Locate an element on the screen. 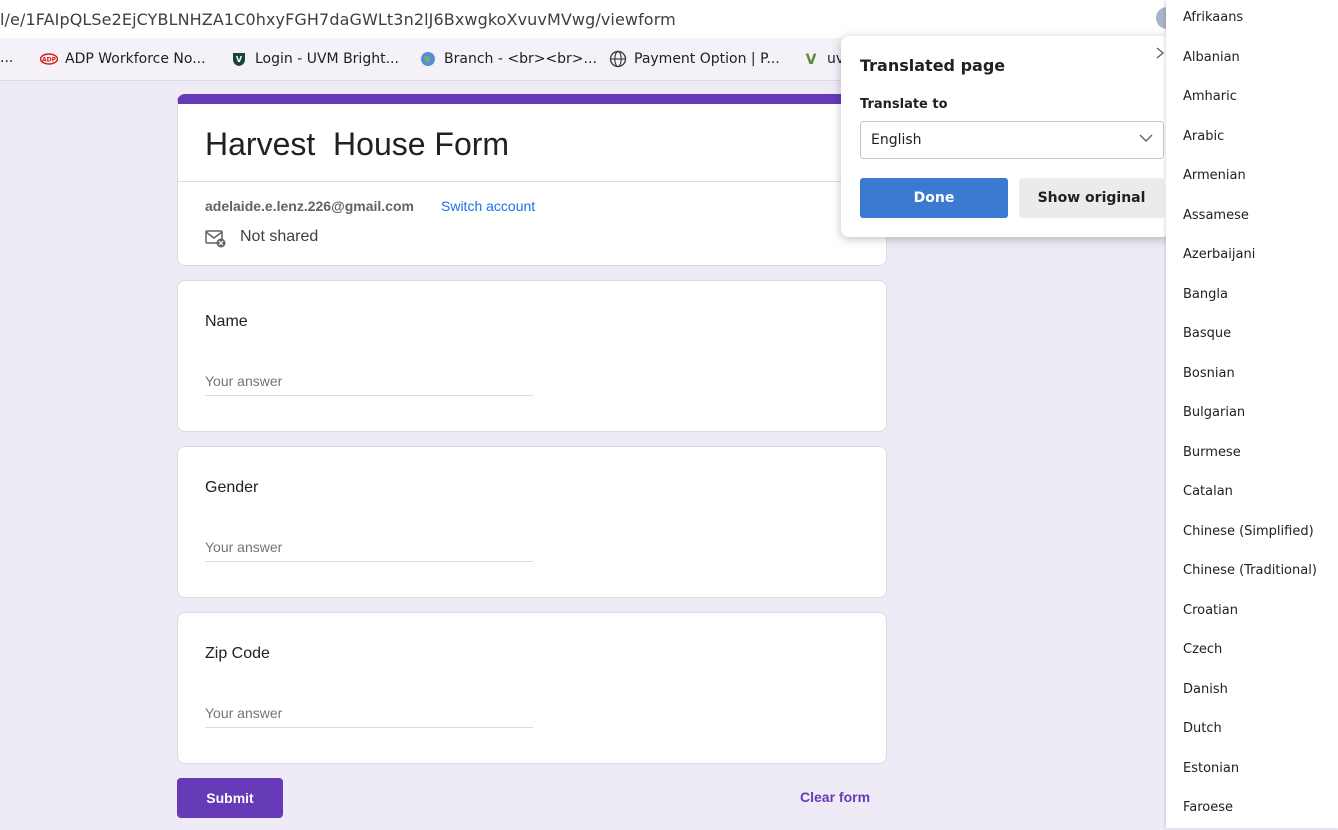  language-option: Assamese is located at coordinates (1252, 218).